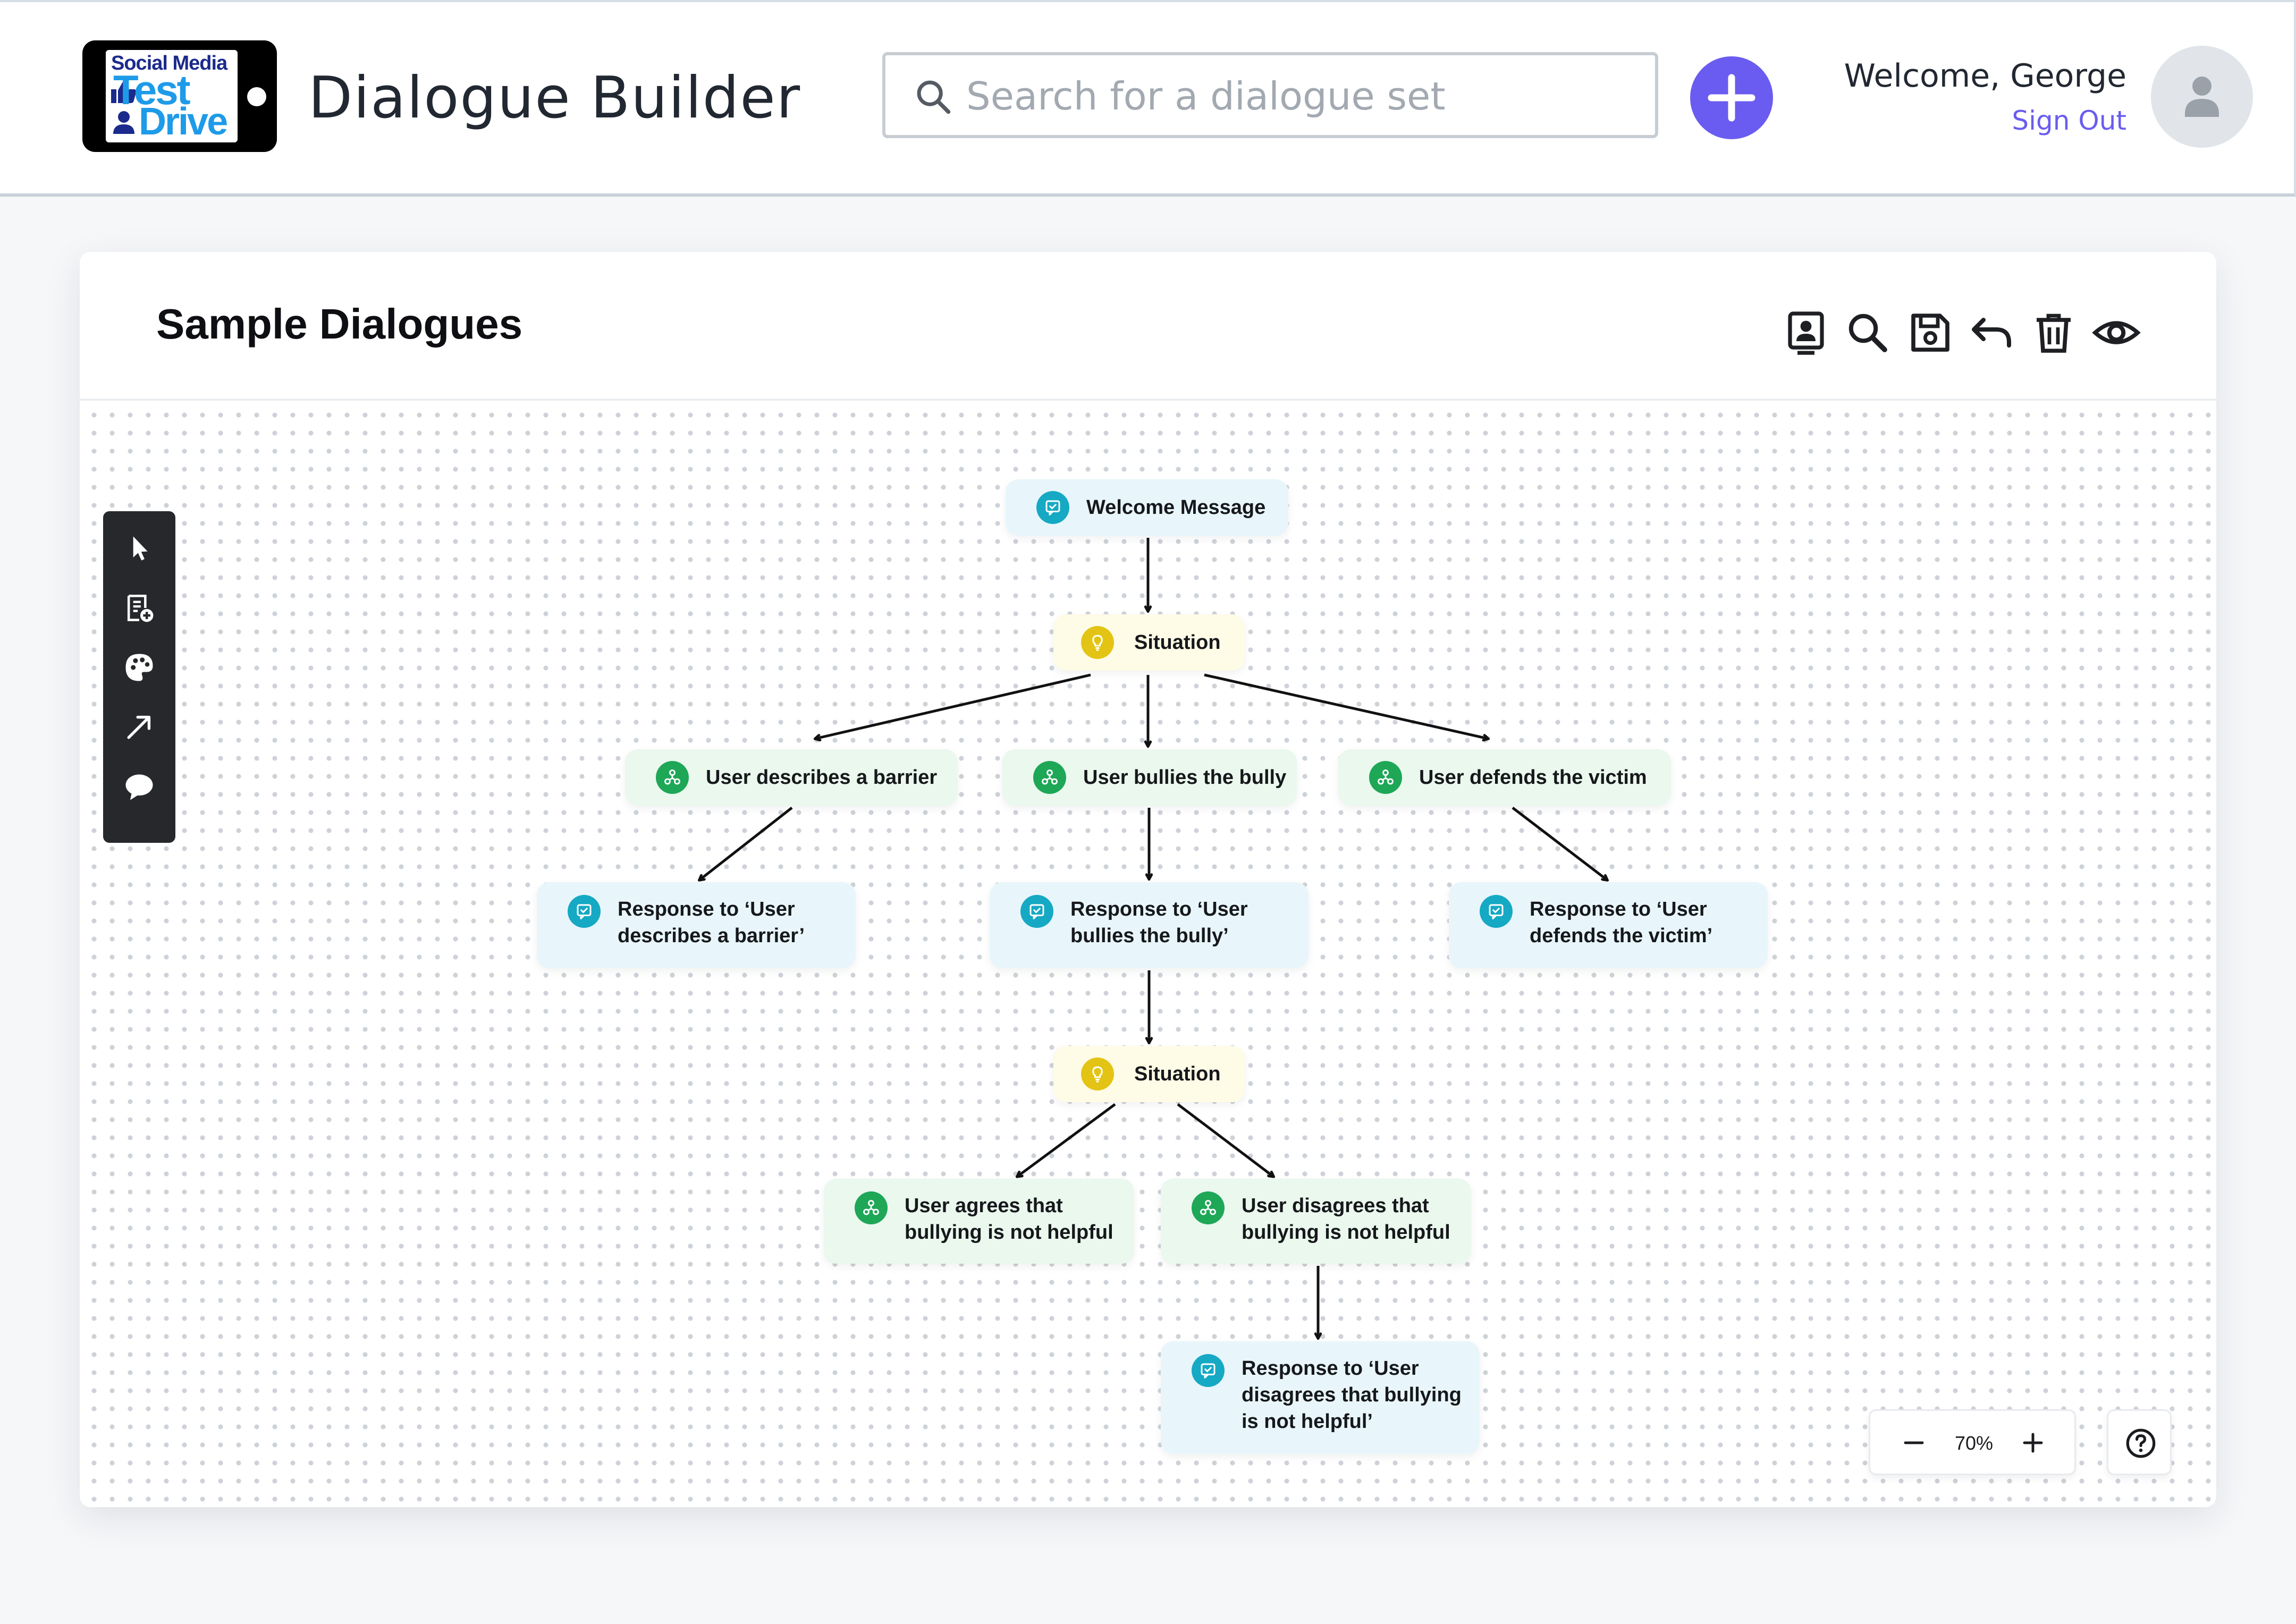 The height and width of the screenshot is (1624, 2296). Describe the element at coordinates (1621, 922) in the screenshot. I see `flow-node-label: Response to ‘User defends the victim’` at that location.